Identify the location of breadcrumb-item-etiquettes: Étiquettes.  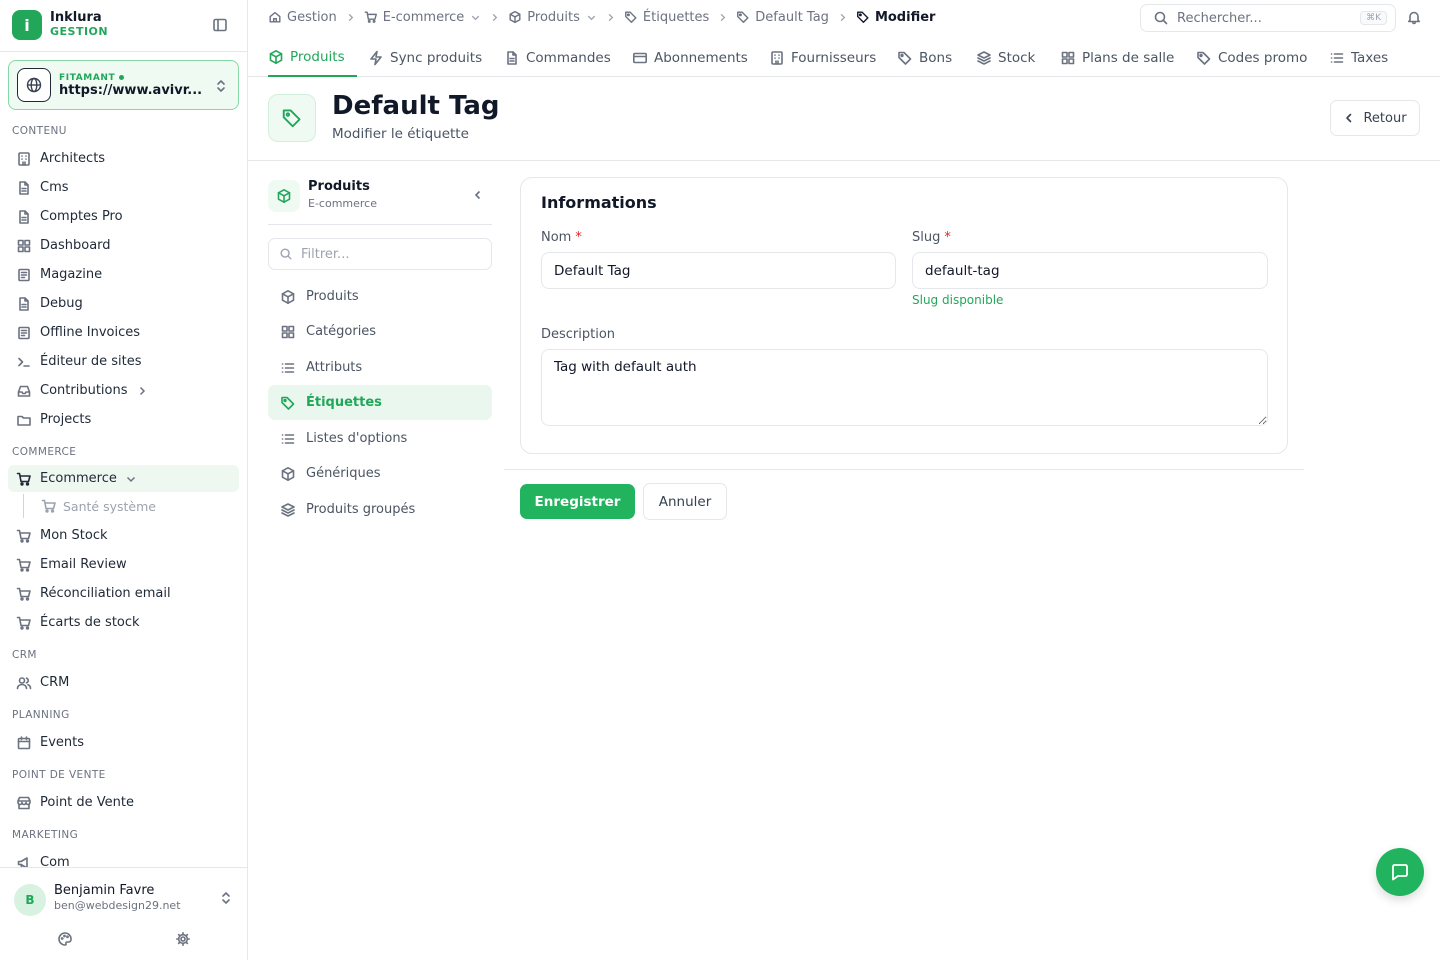
(666, 17).